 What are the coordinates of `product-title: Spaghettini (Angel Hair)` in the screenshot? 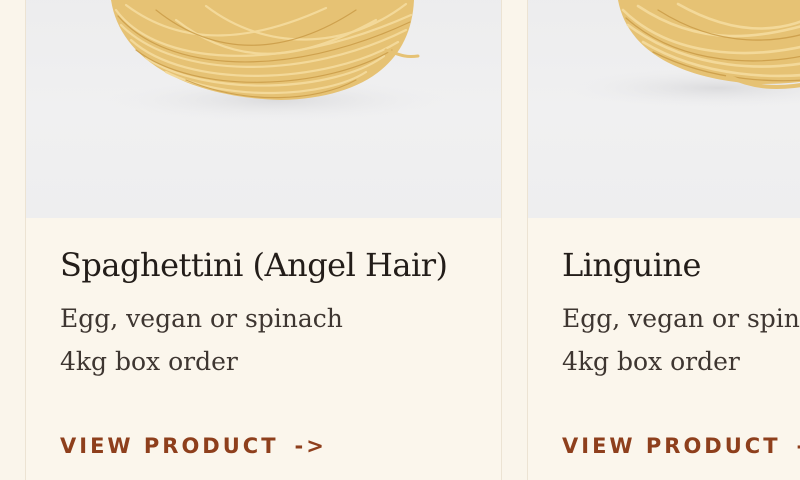 It's located at (254, 265).